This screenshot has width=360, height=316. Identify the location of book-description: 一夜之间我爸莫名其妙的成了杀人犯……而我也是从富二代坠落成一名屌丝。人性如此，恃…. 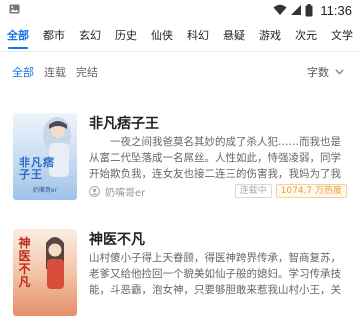
(215, 158).